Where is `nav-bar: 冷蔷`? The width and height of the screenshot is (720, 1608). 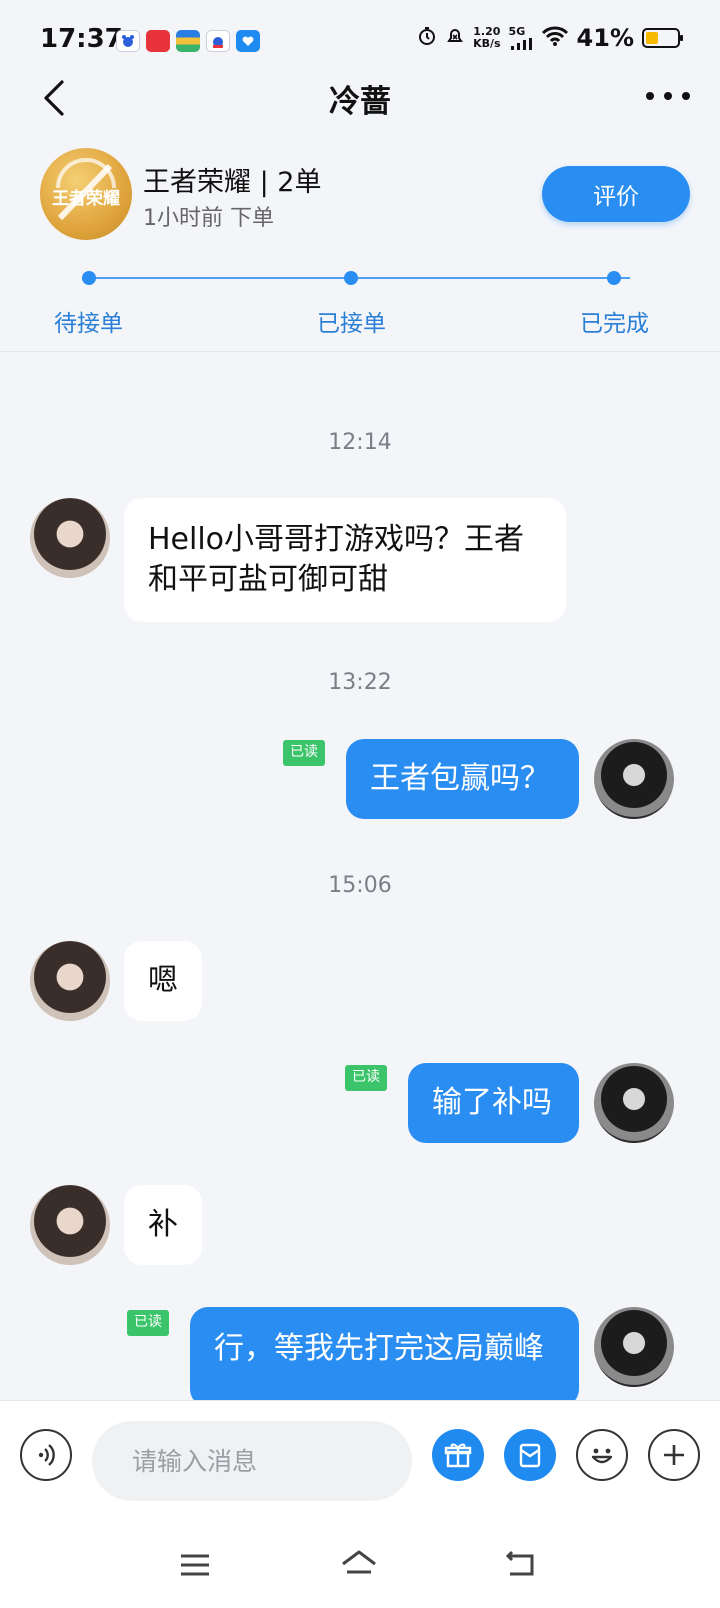 nav-bar: 冷蔷 is located at coordinates (360, 102).